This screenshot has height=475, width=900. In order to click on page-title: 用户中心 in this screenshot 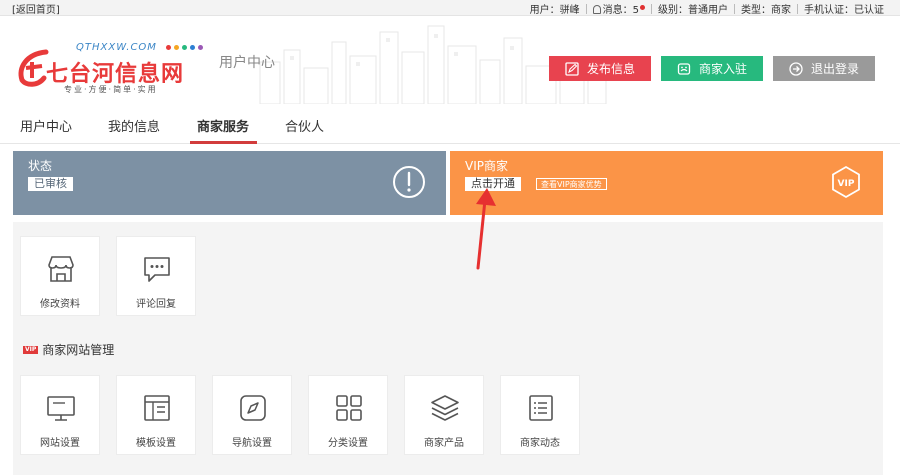, I will do `click(247, 63)`.